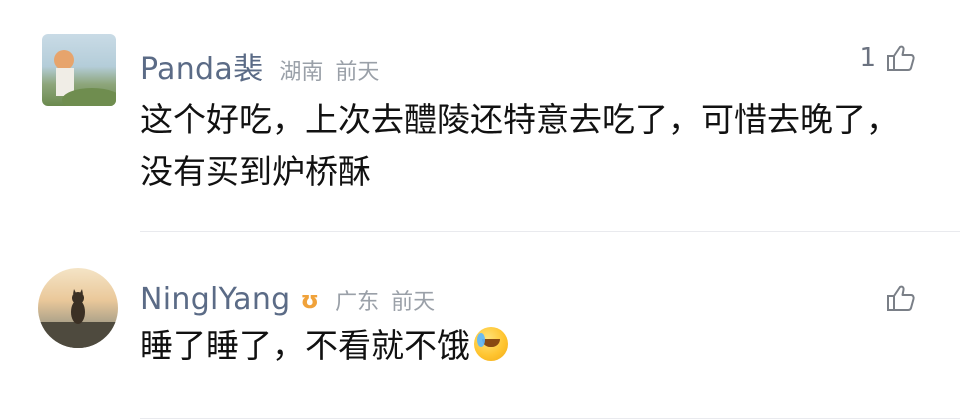 This screenshot has width=960, height=420. I want to click on like-button, so click(896, 298).